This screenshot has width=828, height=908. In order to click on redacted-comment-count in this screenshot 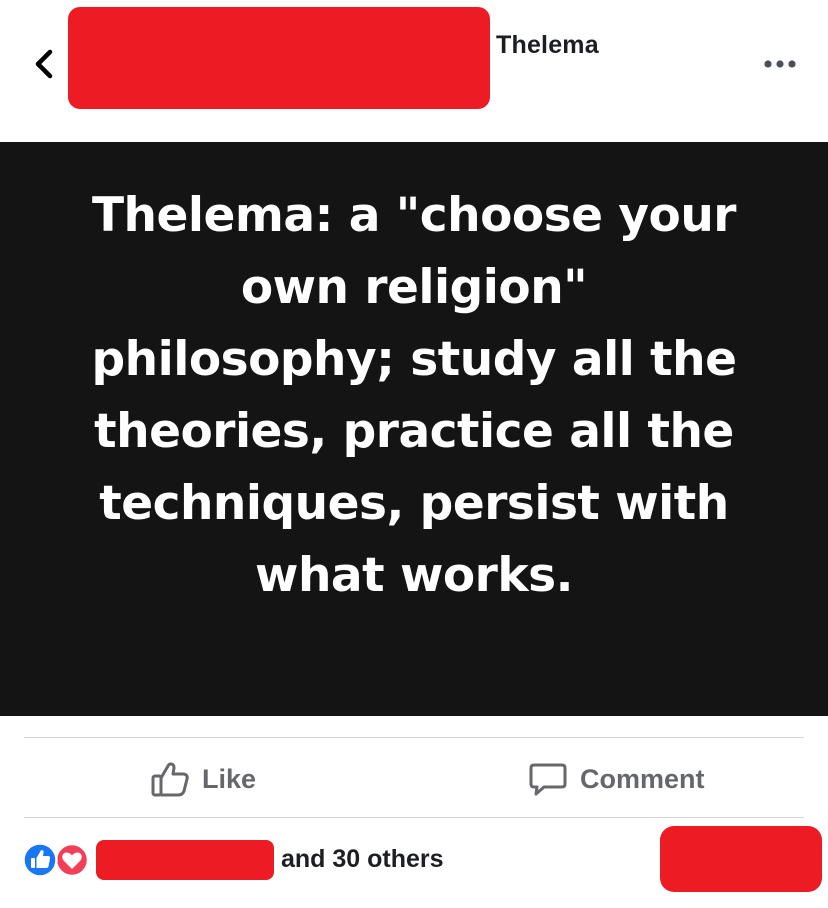, I will do `click(741, 859)`.